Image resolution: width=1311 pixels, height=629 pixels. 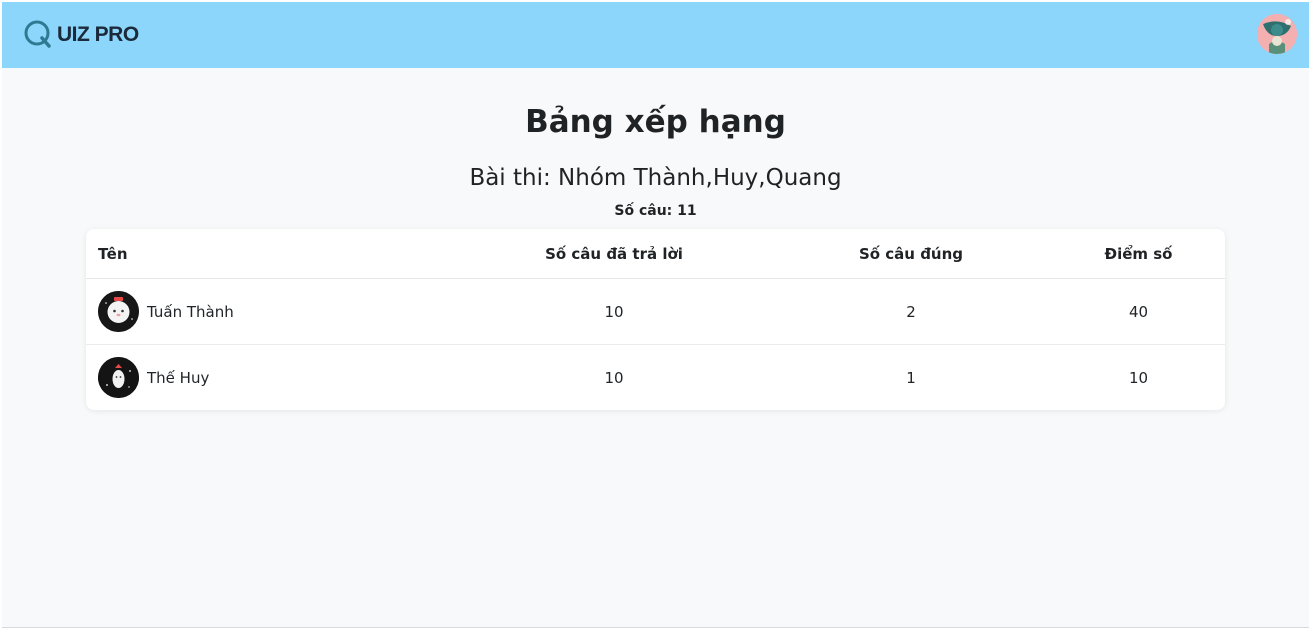 I want to click on brand-text: UIZ PRO, so click(x=98, y=34).